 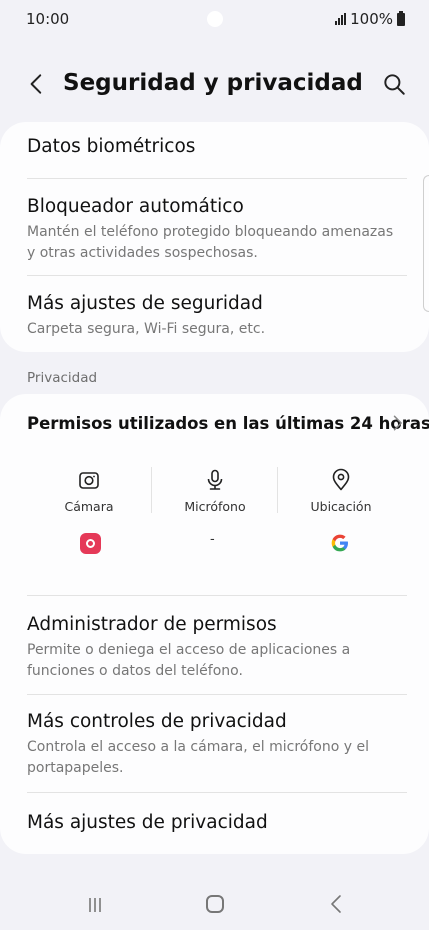 I want to click on microphone-icon, so click(x=215, y=479).